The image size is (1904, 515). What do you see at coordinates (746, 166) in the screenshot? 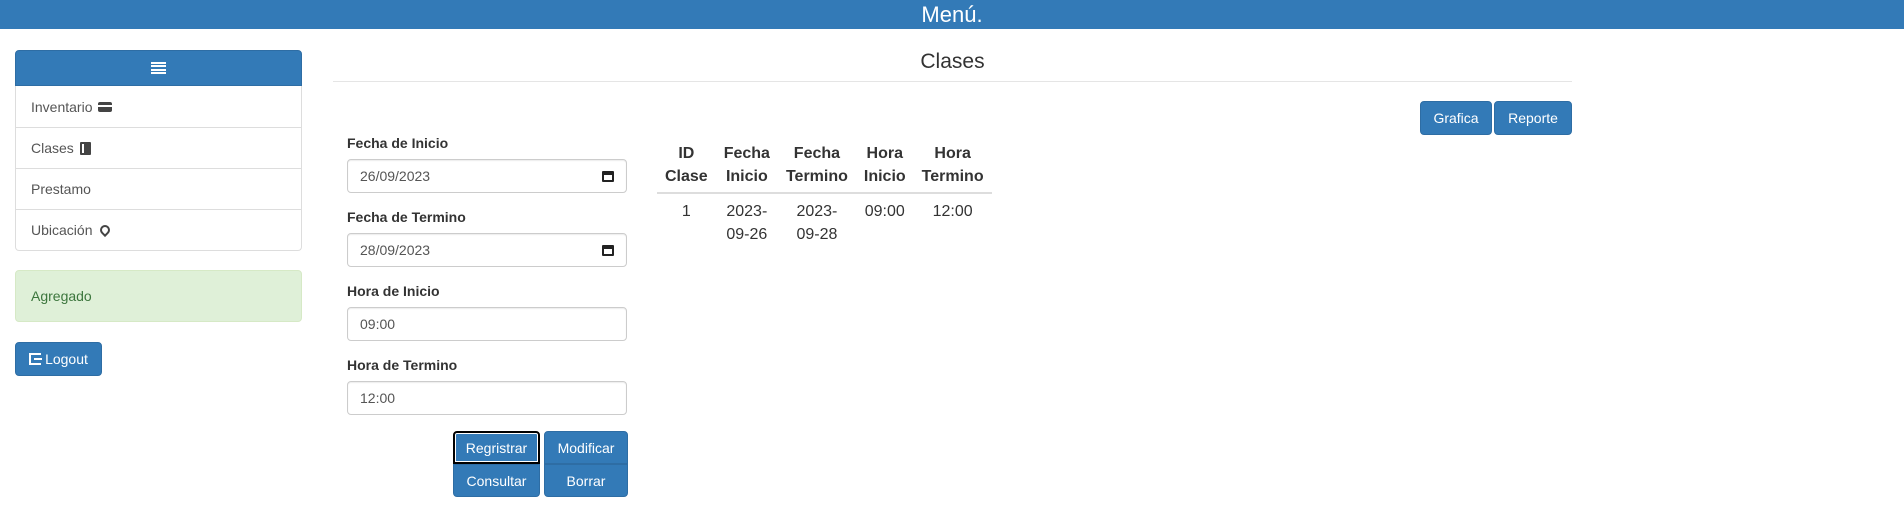
I see `header-fecha-inicio: Fecha Inicio` at bounding box center [746, 166].